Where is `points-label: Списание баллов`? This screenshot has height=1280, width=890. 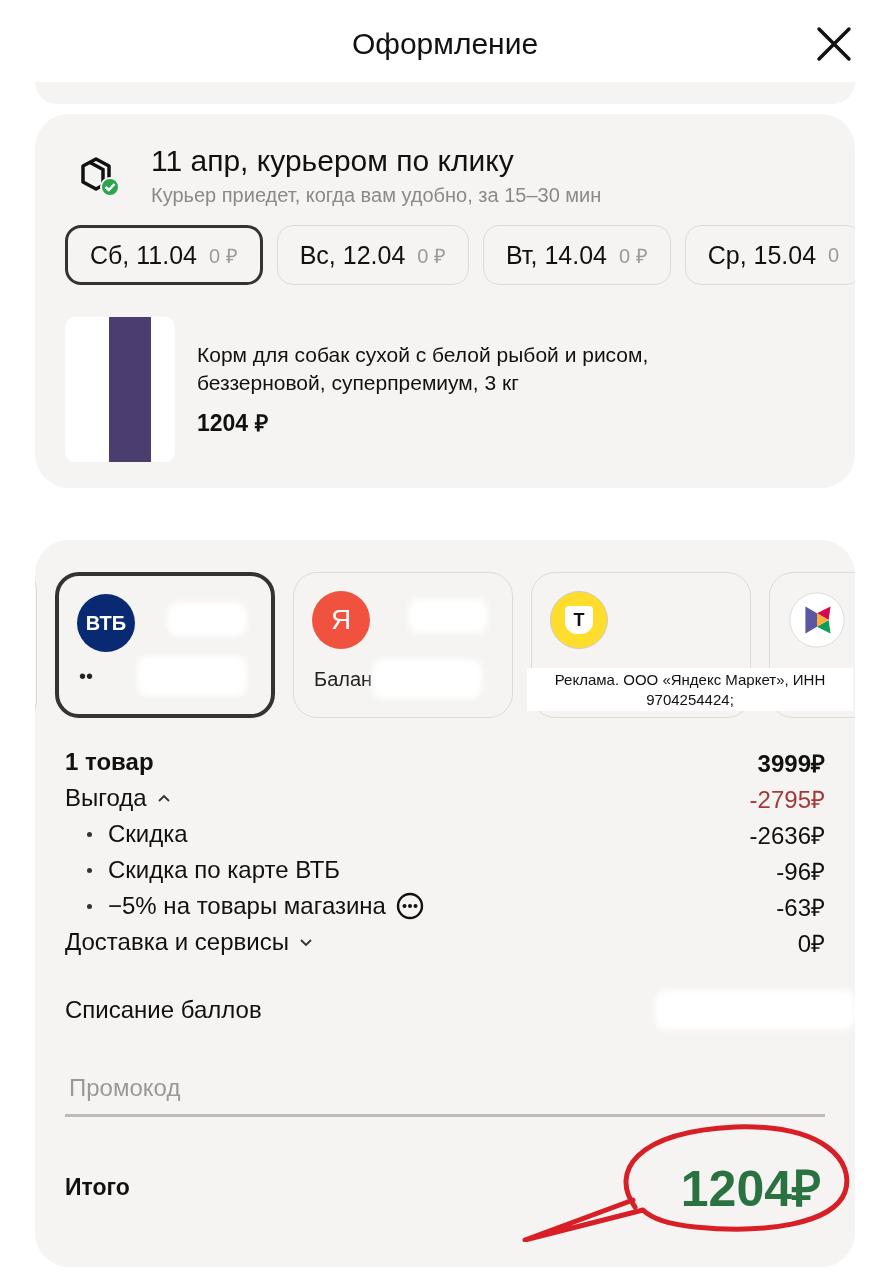
points-label: Списание баллов is located at coordinates (163, 1010).